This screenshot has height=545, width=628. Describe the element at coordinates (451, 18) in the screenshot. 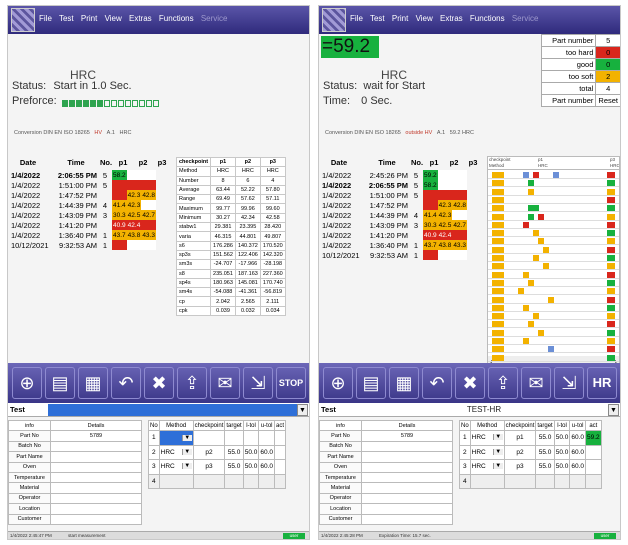

I see `menu-extras: Extras` at that location.